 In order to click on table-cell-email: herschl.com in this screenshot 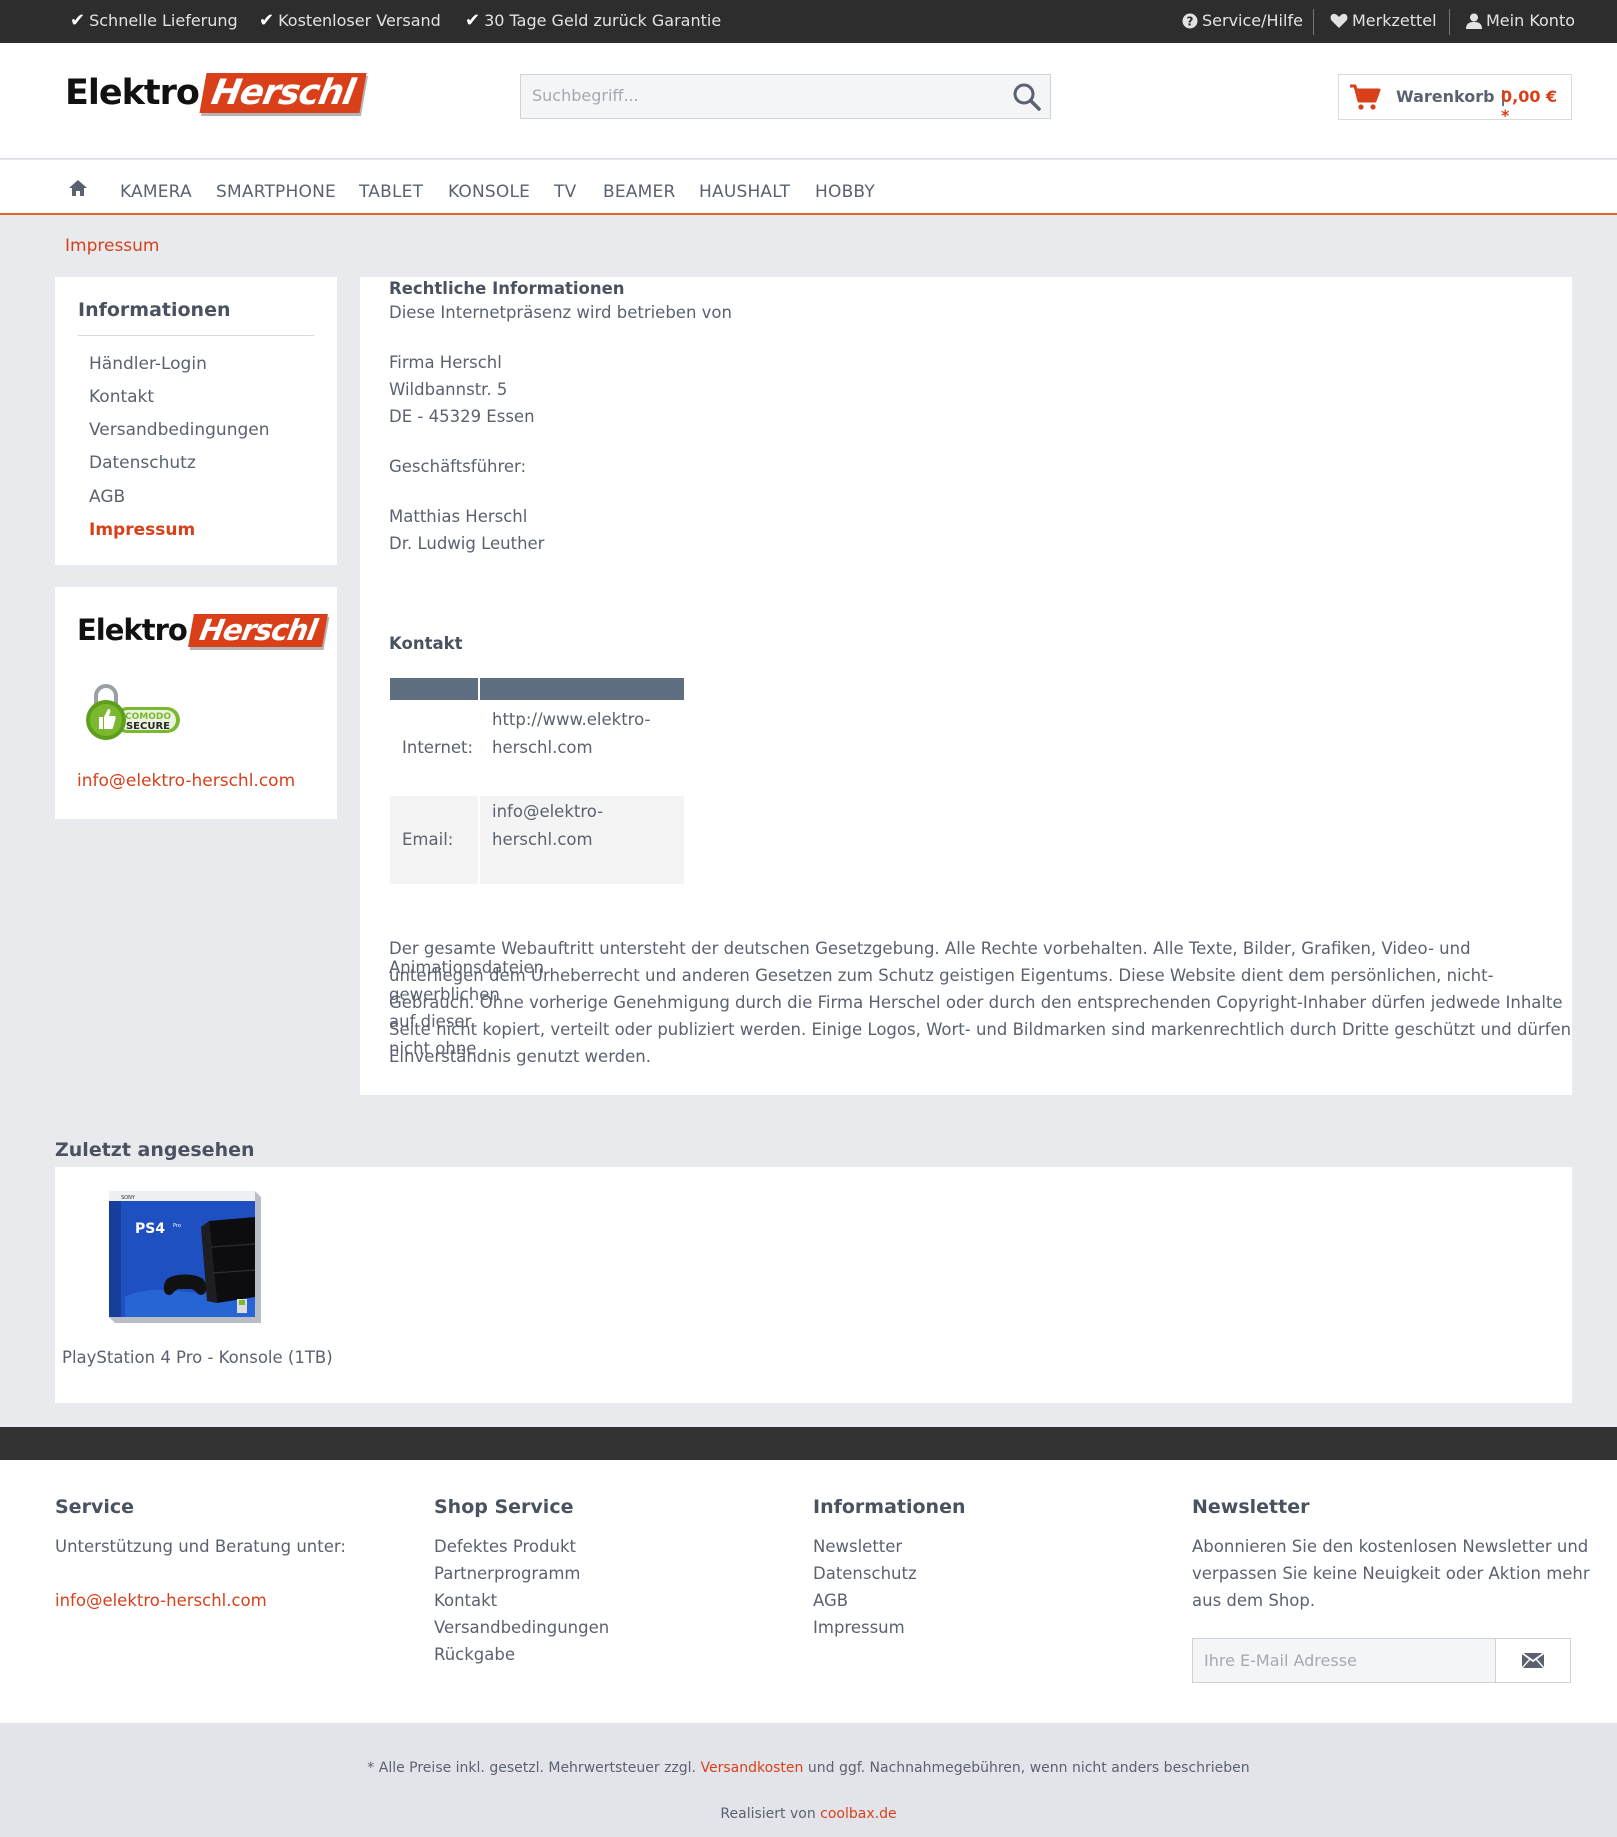, I will do `click(542, 839)`.